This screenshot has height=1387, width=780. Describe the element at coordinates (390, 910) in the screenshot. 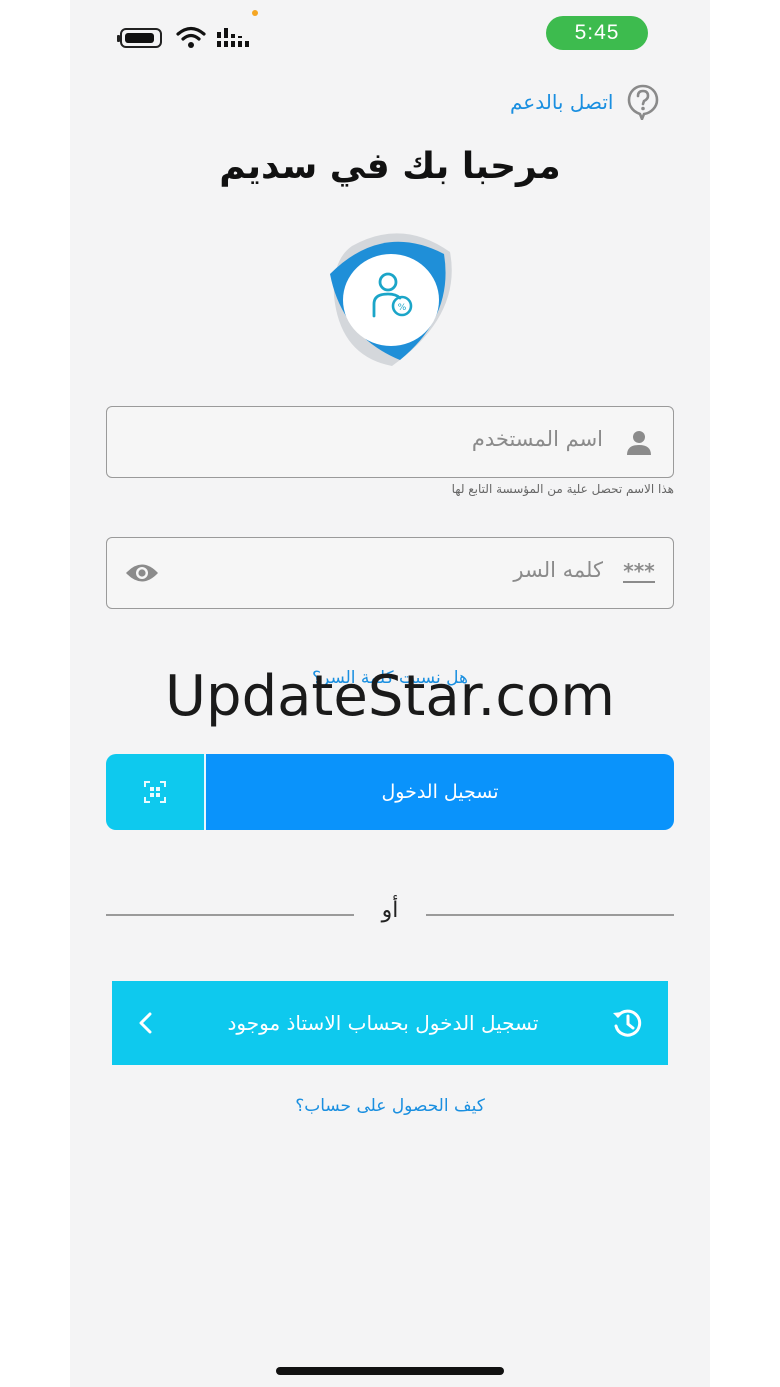

I see `or-label: أو` at that location.